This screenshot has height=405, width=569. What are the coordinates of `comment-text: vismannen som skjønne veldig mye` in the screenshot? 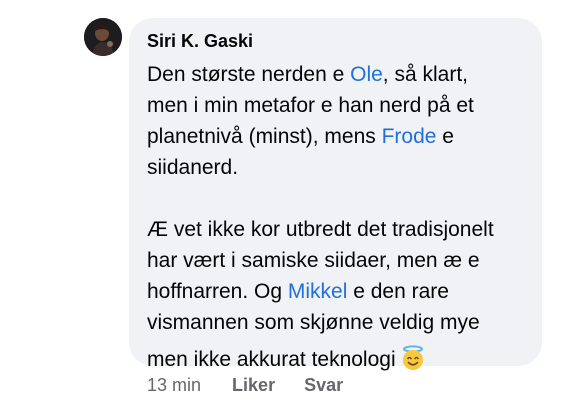 It's located at (313, 322).